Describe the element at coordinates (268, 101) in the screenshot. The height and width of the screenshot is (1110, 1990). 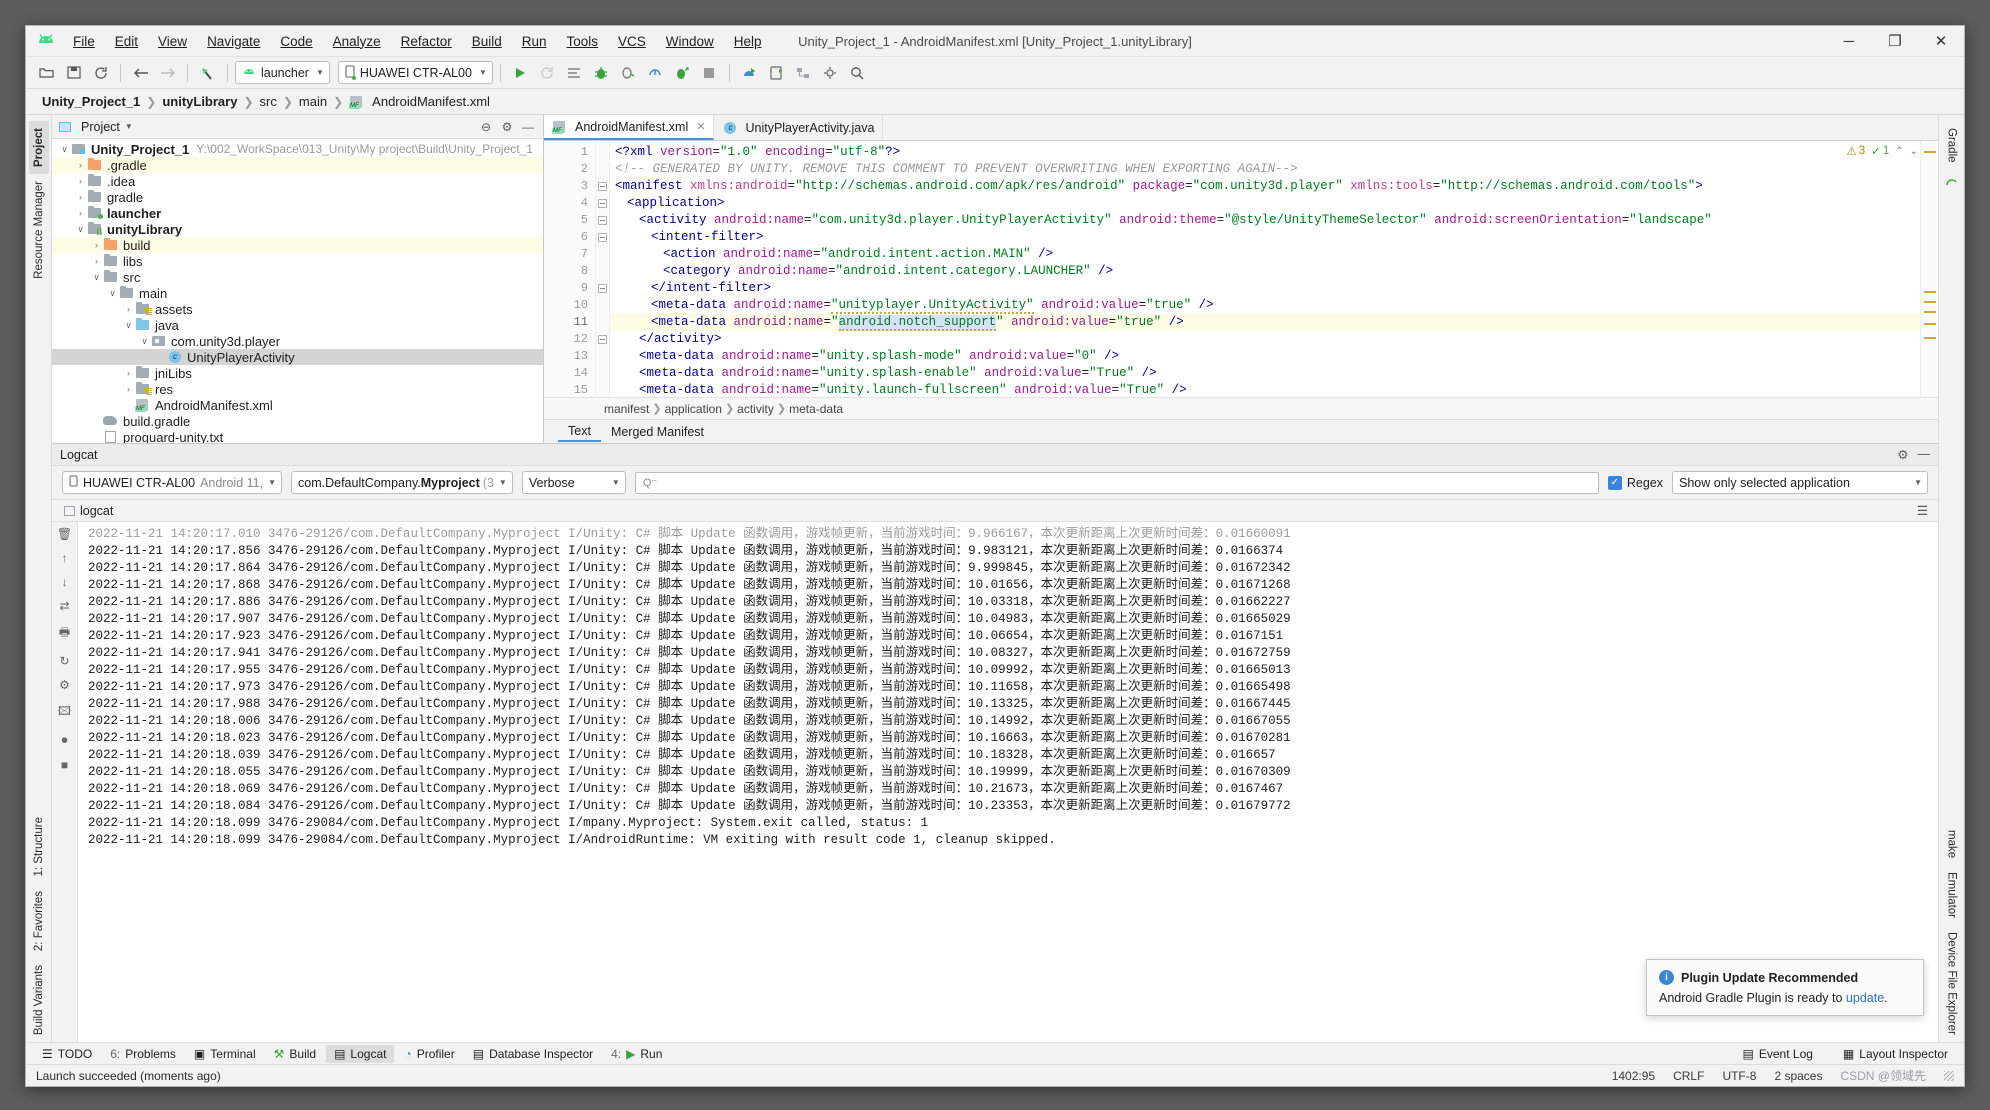
I see `breadcrumb-item-src: src` at that location.